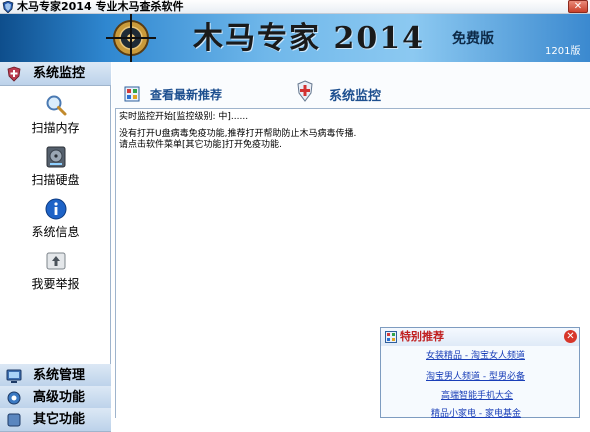 The width and height of the screenshot is (590, 432). What do you see at coordinates (14, 420) in the screenshot?
I see `tools-icon` at bounding box center [14, 420].